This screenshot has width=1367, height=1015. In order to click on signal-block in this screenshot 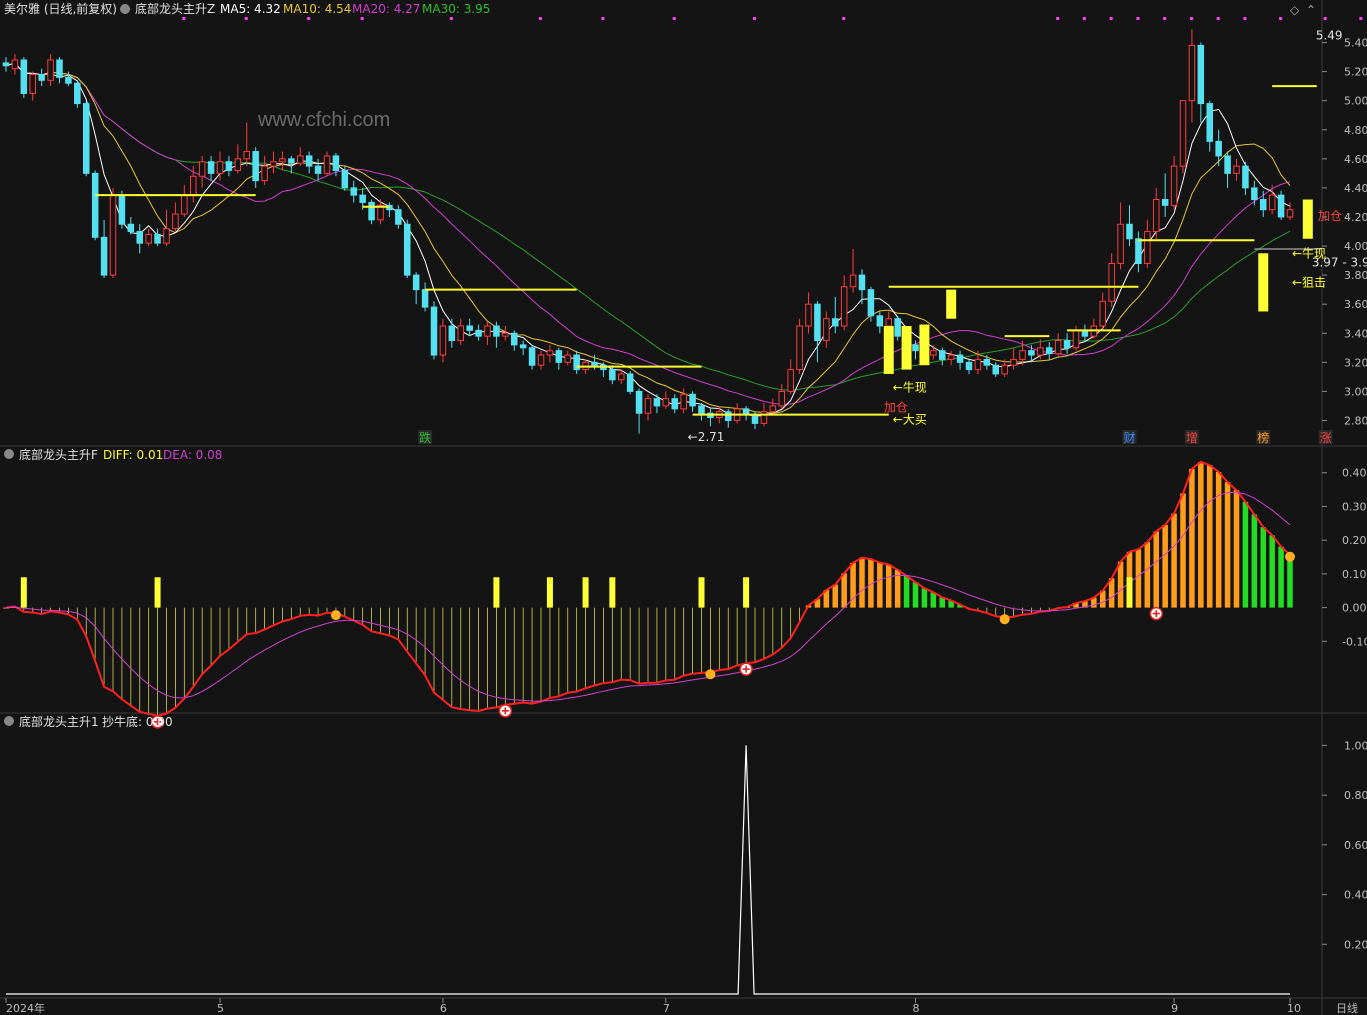, I will do `click(924, 345)`.